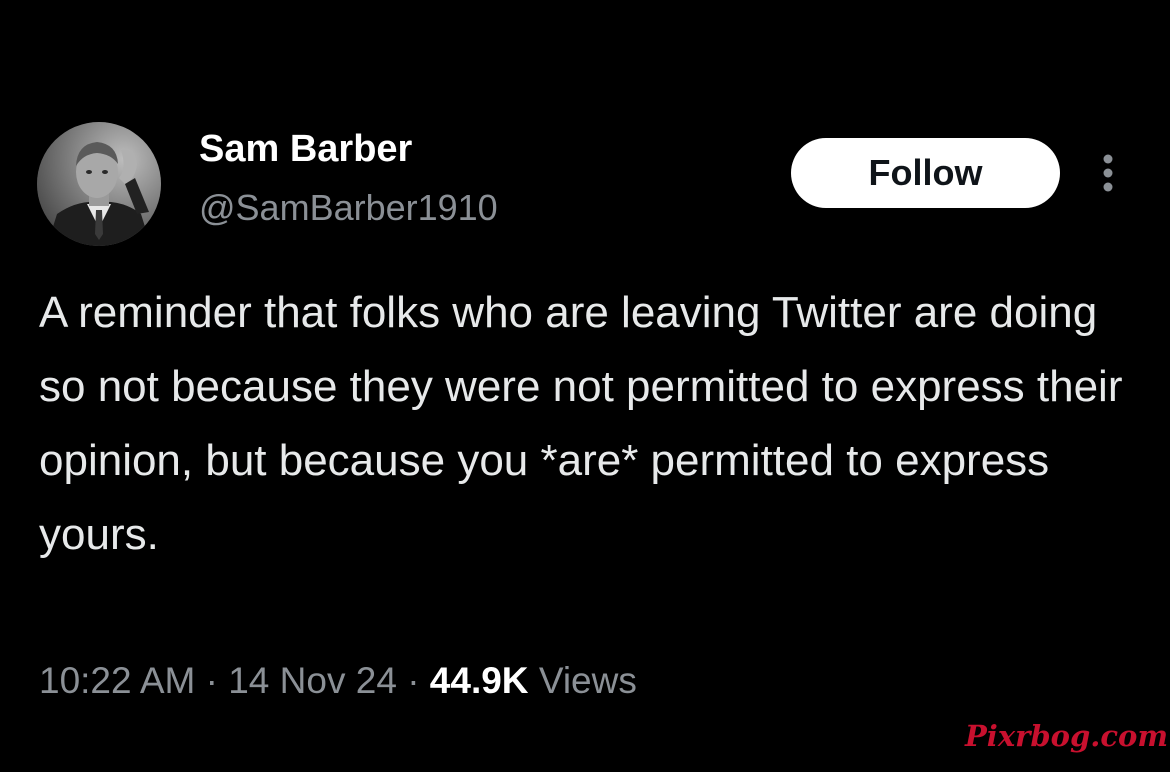 The height and width of the screenshot is (772, 1170). What do you see at coordinates (1067, 736) in the screenshot?
I see `watermark: Pixrbog.com` at bounding box center [1067, 736].